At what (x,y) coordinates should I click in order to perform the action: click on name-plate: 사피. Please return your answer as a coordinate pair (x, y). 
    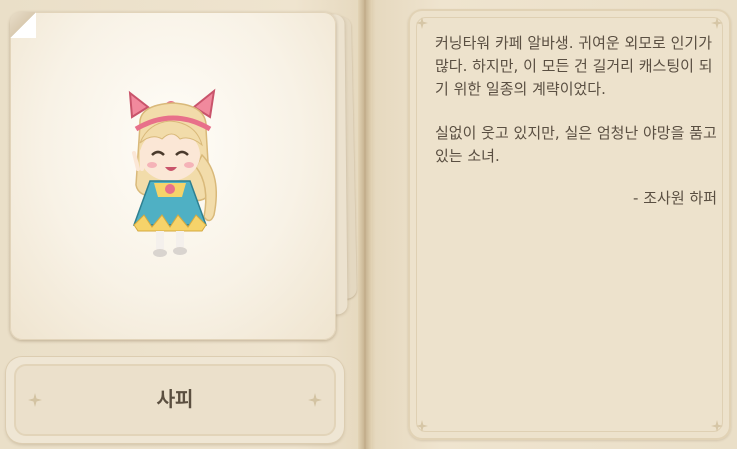
    Looking at the image, I should click on (175, 400).